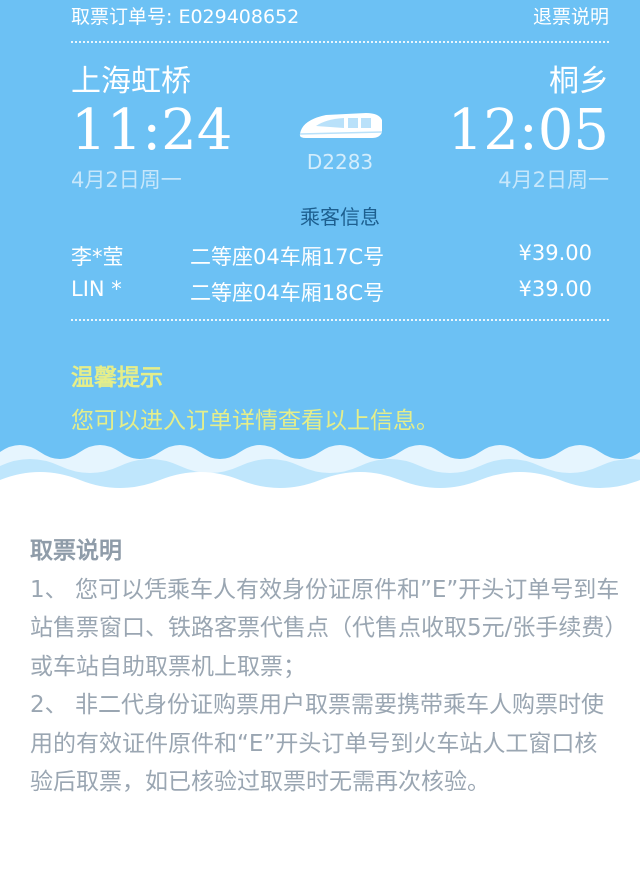  Describe the element at coordinates (341, 125) in the screenshot. I see `train-icon` at that location.